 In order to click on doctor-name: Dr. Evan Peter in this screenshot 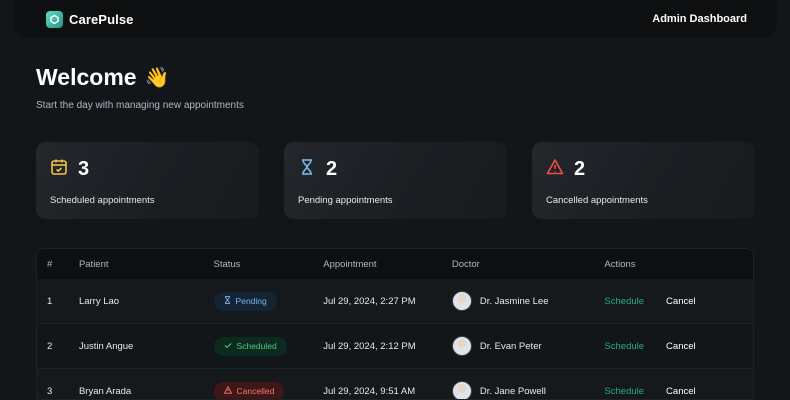, I will do `click(510, 346)`.